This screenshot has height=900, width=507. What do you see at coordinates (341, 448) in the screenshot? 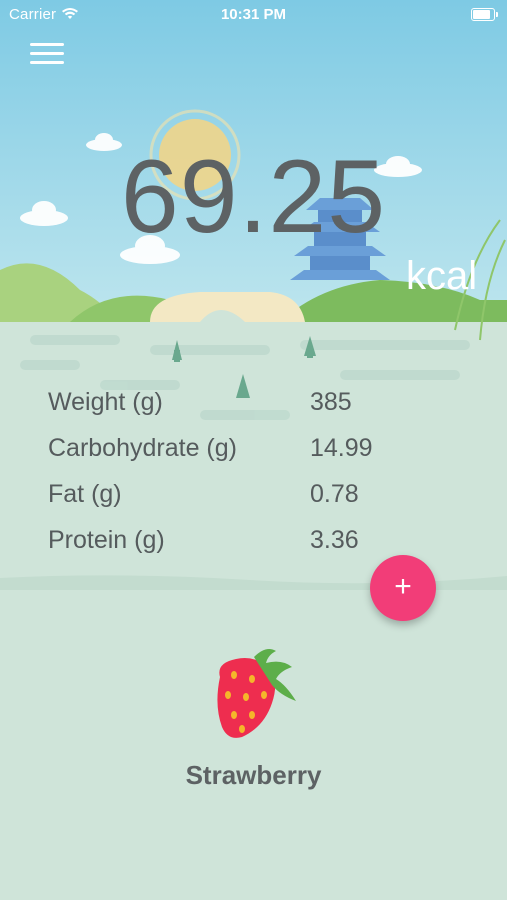
I see `nutrition-value: 14.99` at bounding box center [341, 448].